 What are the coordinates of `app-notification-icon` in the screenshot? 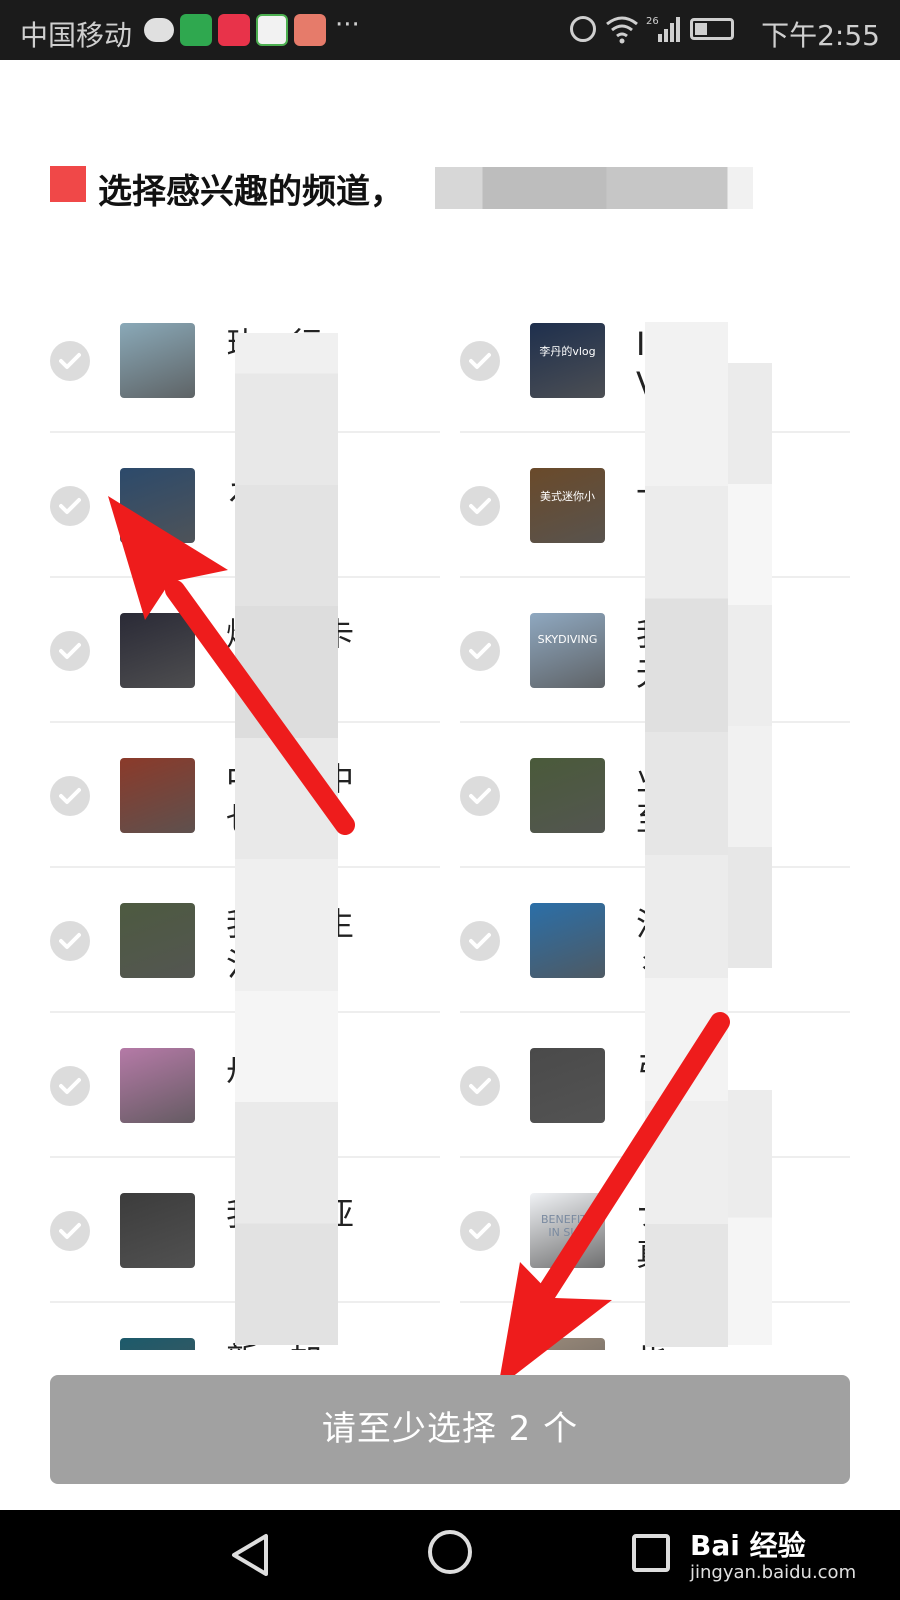 It's located at (196, 30).